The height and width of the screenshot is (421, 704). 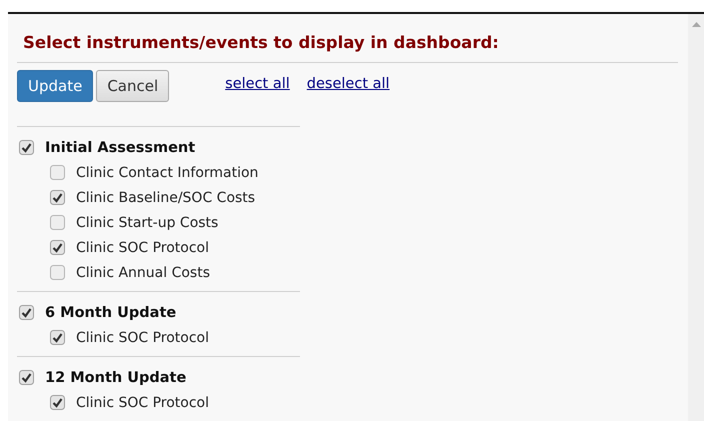 What do you see at coordinates (147, 222) in the screenshot?
I see `instrument-label: Clinic Start-up Costs` at bounding box center [147, 222].